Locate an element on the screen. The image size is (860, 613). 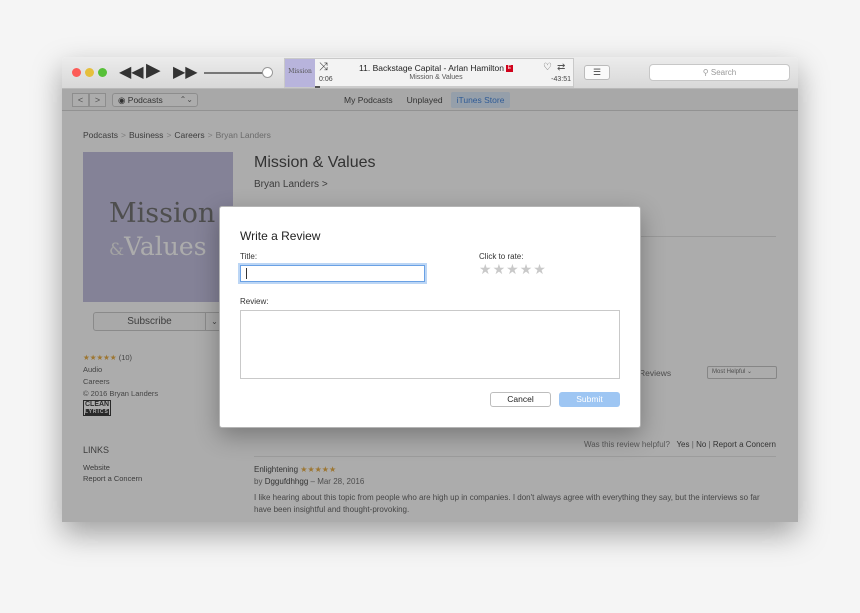
up-next-button: ☰ is located at coordinates (597, 72).